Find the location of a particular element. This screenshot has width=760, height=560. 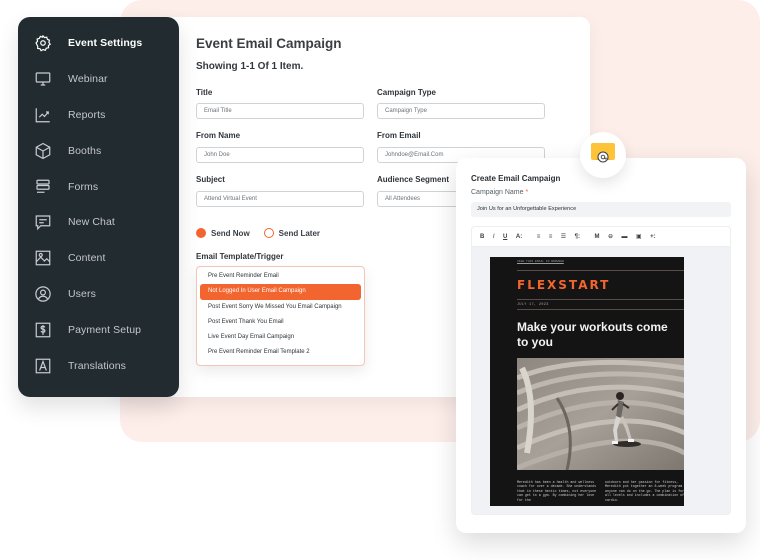

template-option: Pre Event Reminder Email is located at coordinates (280, 276).